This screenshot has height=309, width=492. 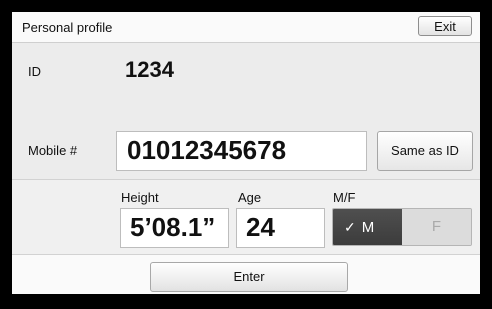 I want to click on height-value: 5’08.1”, so click(x=173, y=227).